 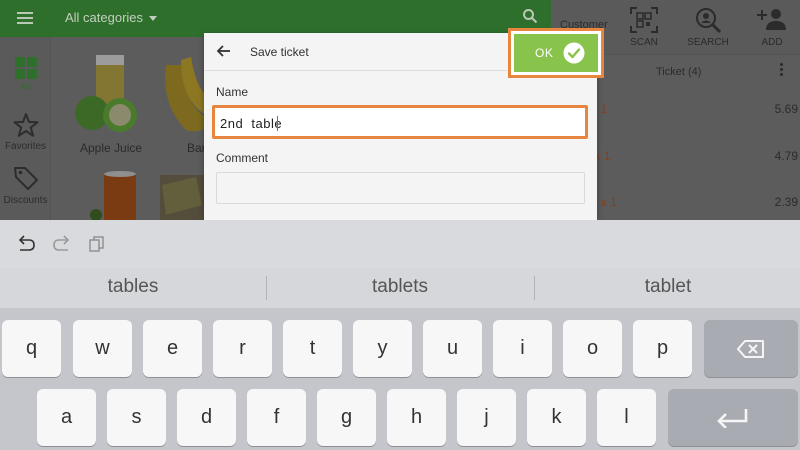 I want to click on product-tile-apple-juice: Apple Juice, so click(x=104, y=99).